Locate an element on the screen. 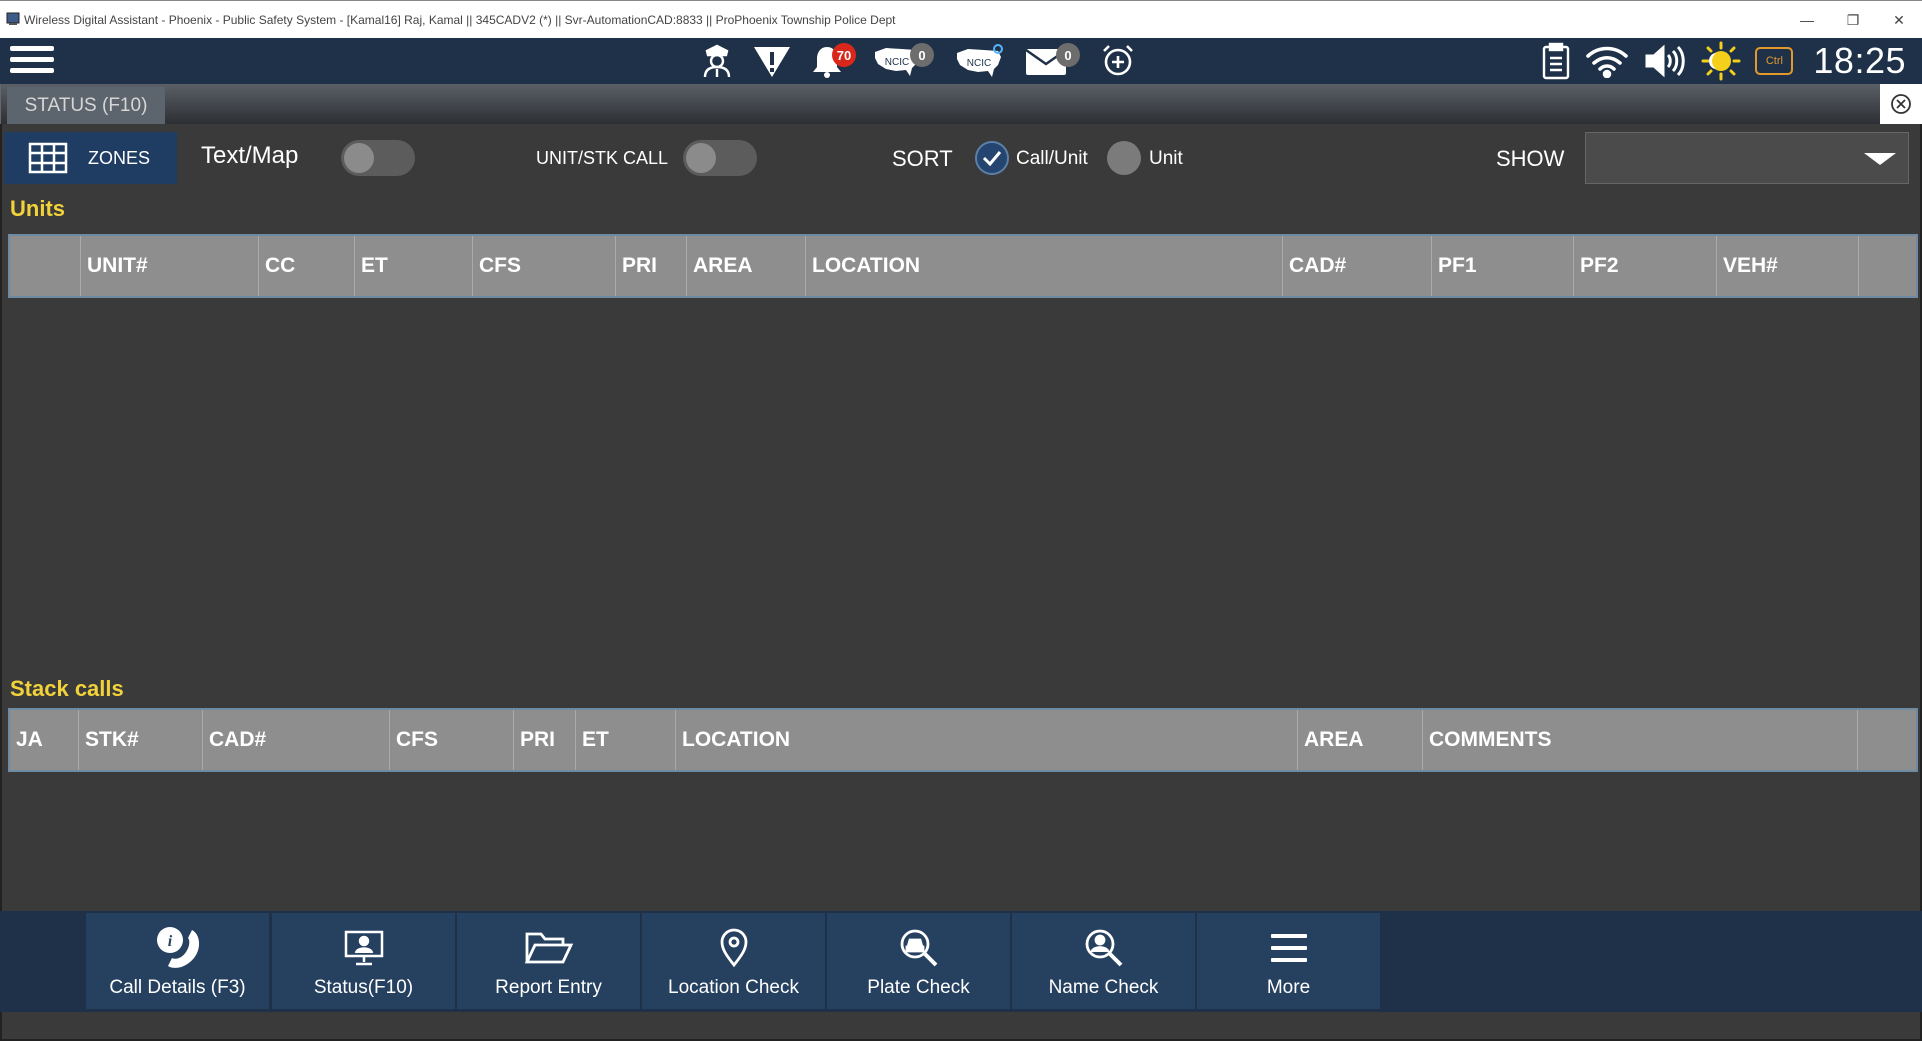 The image size is (1922, 1041). units-col-pf1: PF1 is located at coordinates (1503, 266).